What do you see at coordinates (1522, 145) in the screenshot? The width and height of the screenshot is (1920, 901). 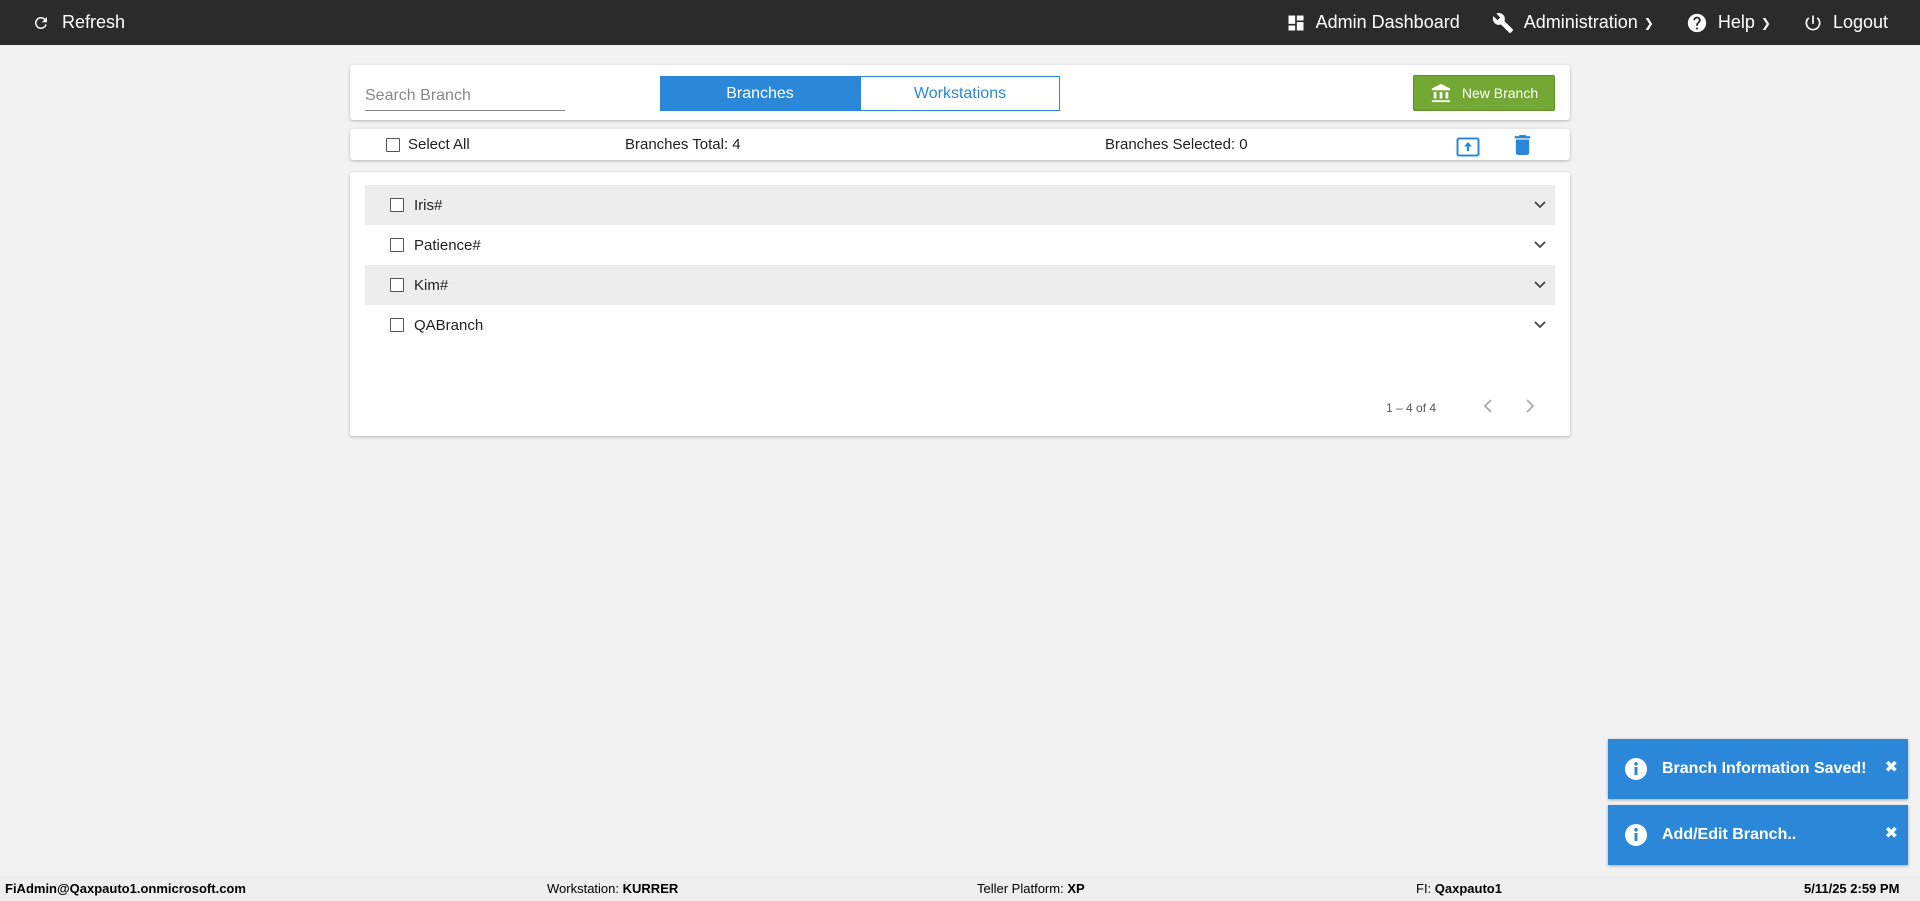 I see `trash-icon` at bounding box center [1522, 145].